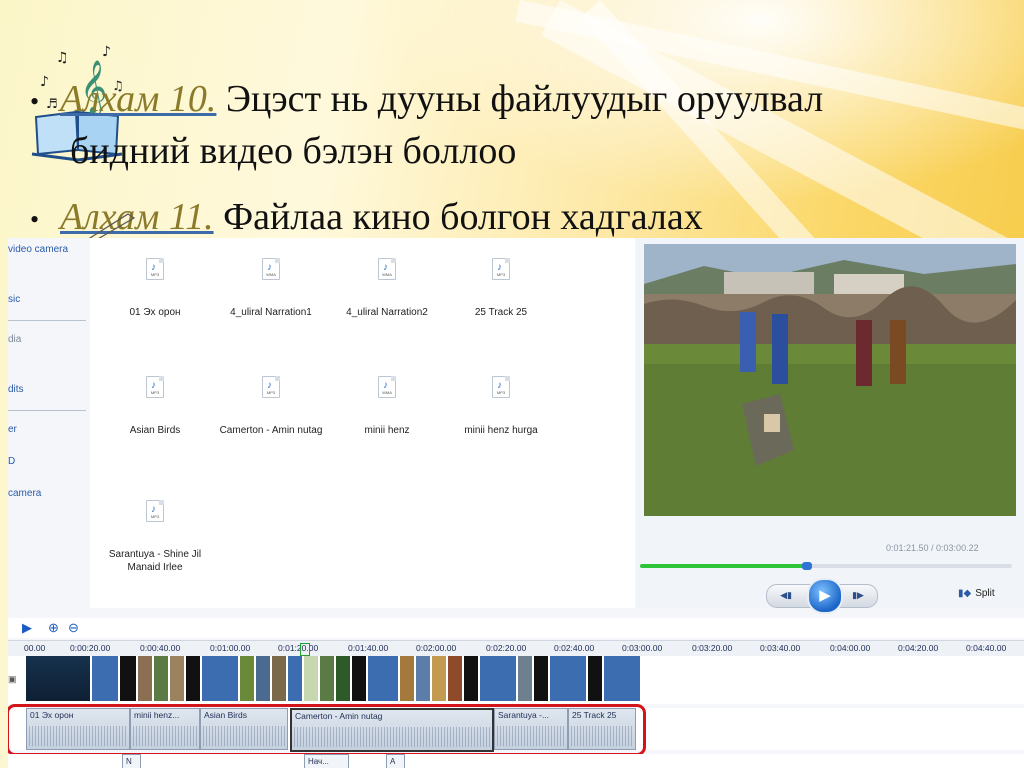 The image size is (1024, 768). I want to click on ruler-tick: 00.00, so click(35, 648).